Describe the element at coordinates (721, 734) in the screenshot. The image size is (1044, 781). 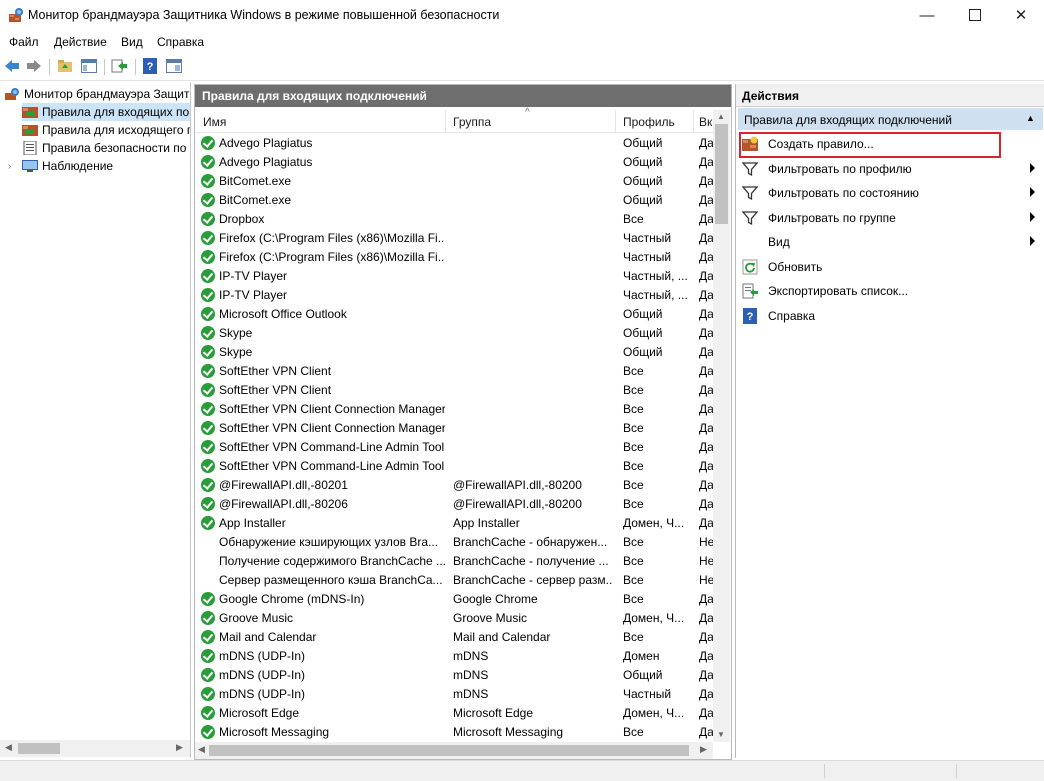
I see `scroll-down-icon: ▼` at that location.